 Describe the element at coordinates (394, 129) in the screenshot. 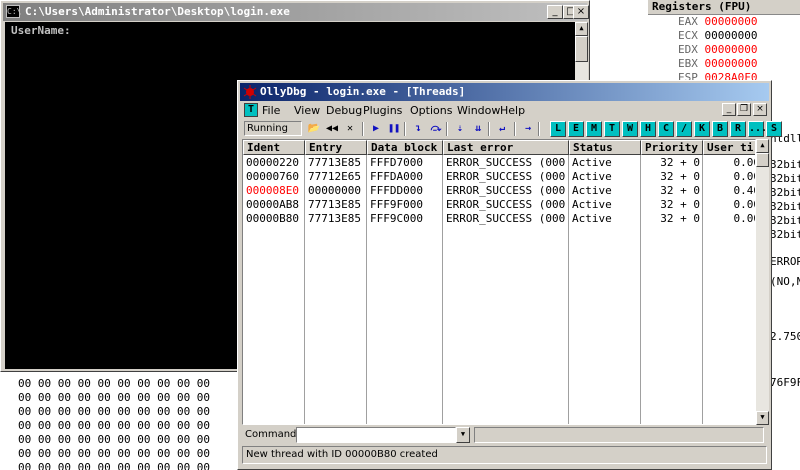

I see `pause-icon: ❚❚` at that location.